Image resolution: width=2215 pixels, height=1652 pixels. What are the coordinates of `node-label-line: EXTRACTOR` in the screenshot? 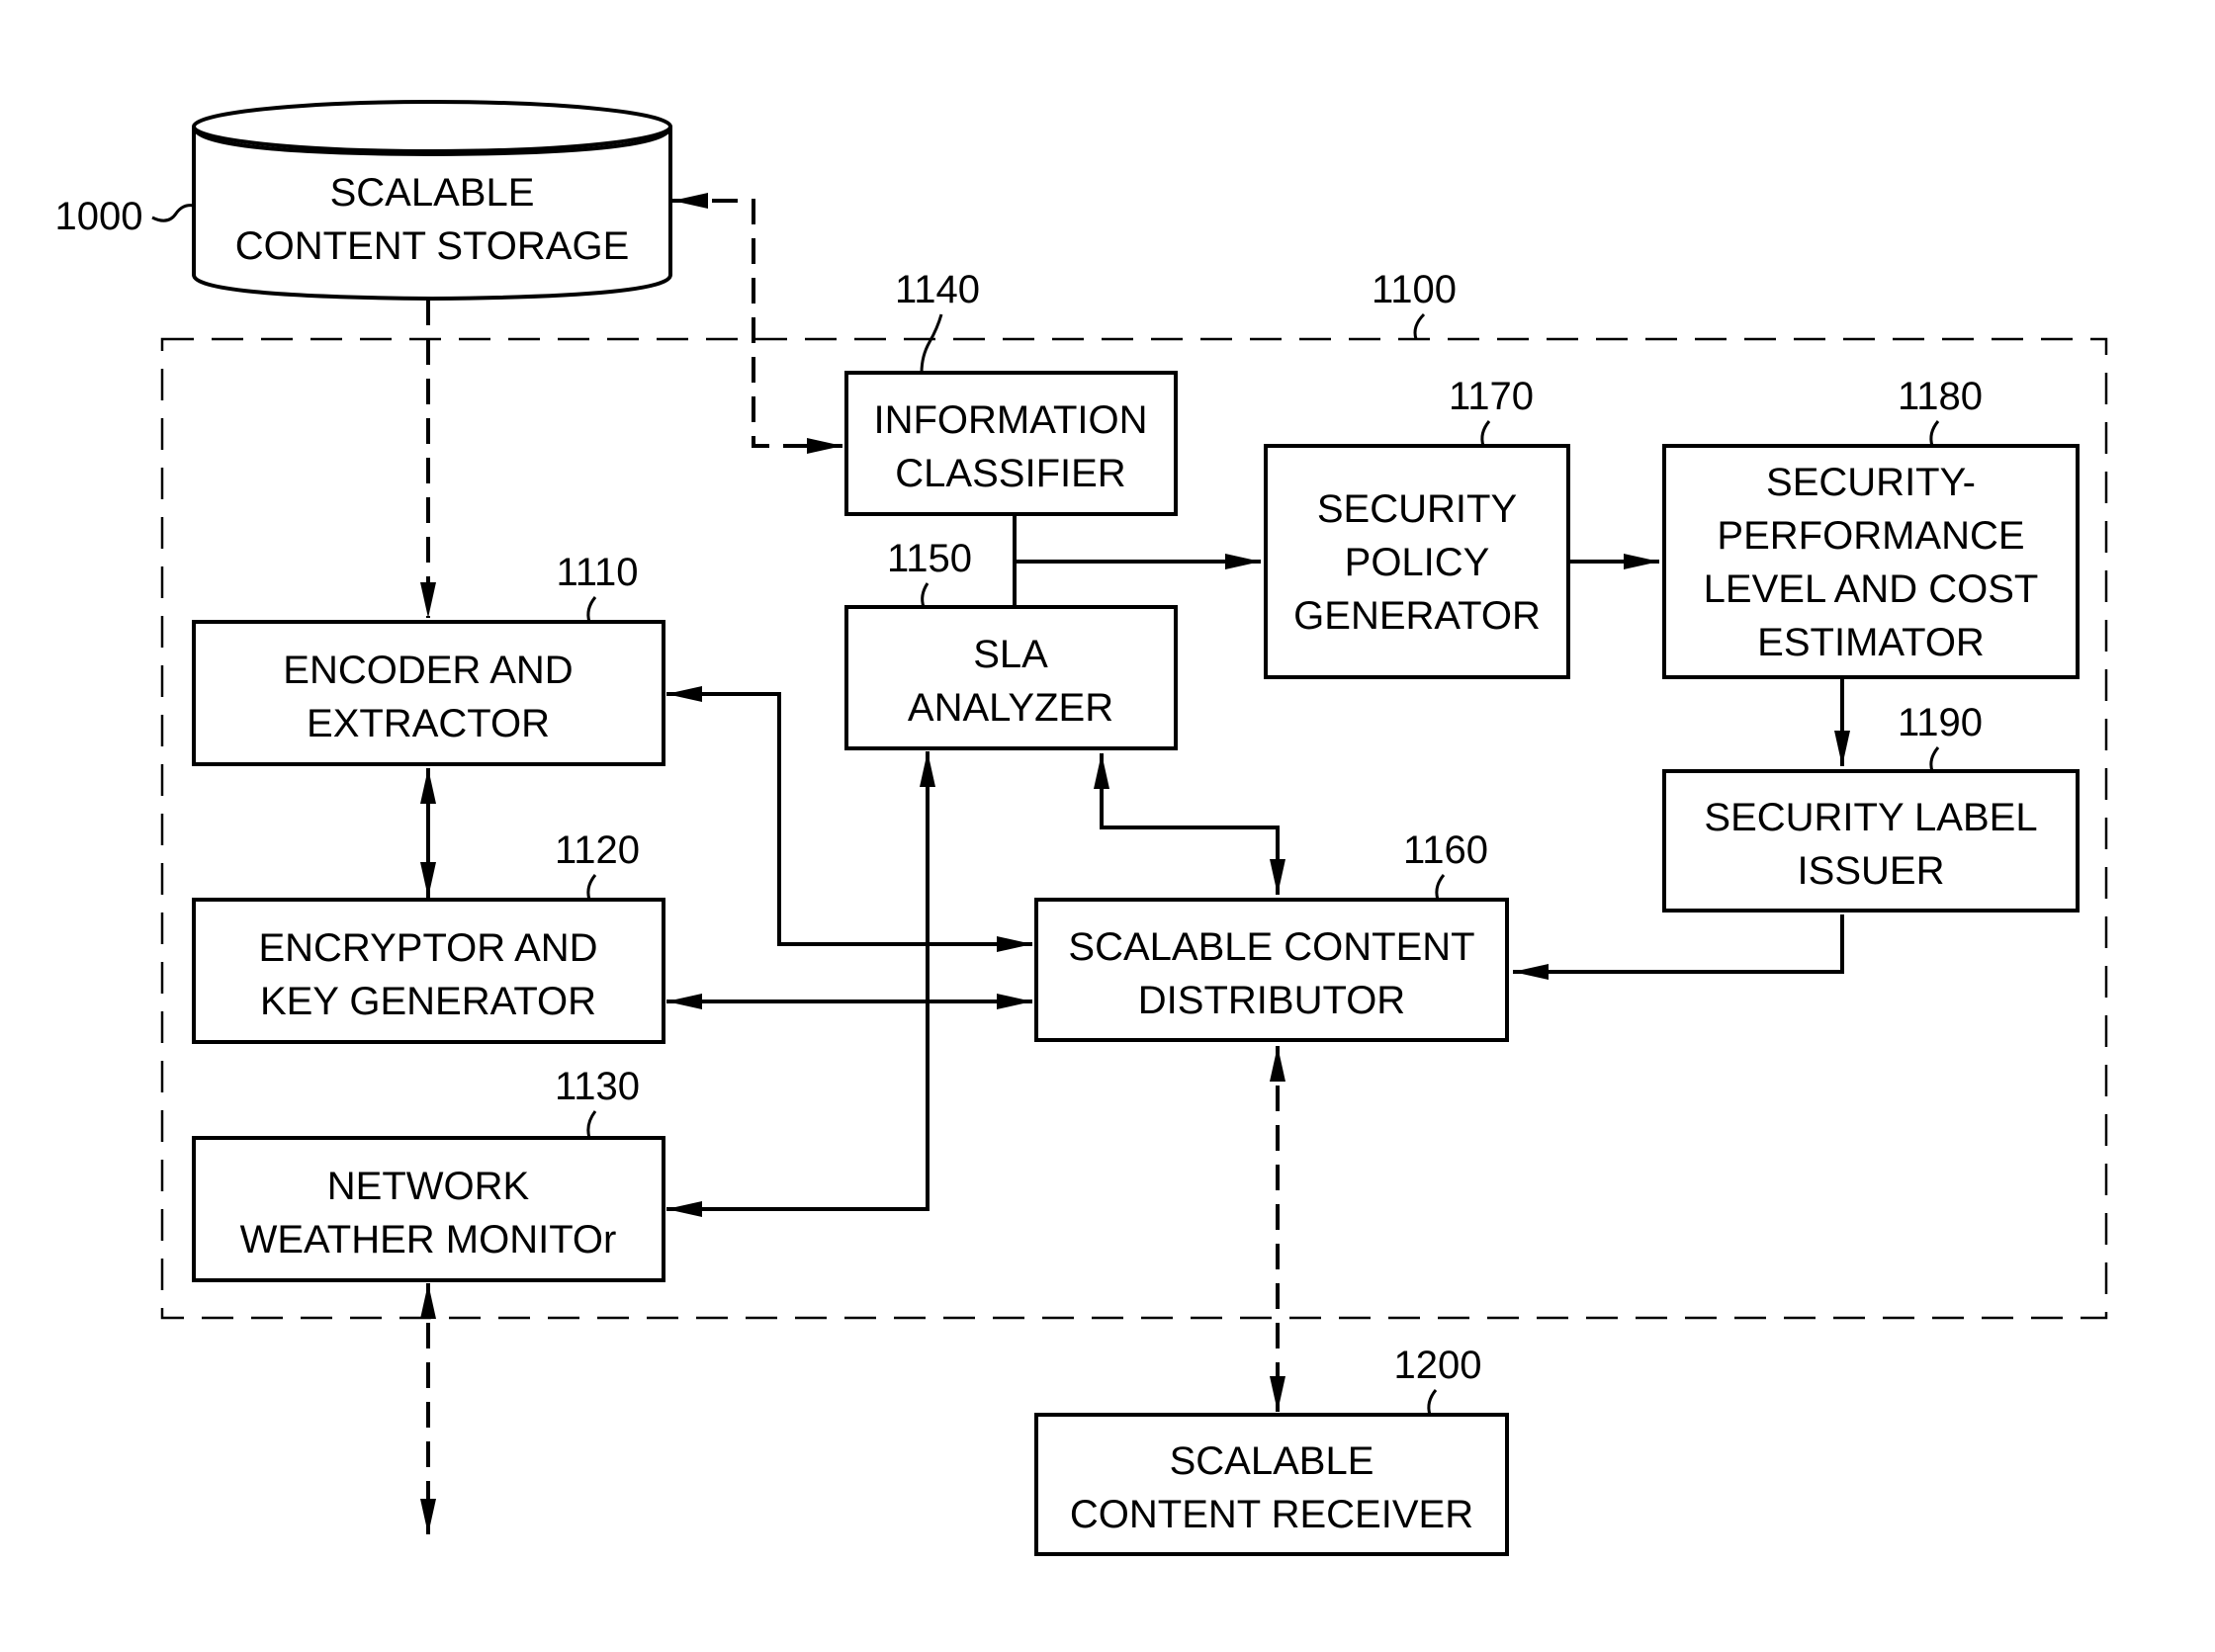 It's located at (428, 723).